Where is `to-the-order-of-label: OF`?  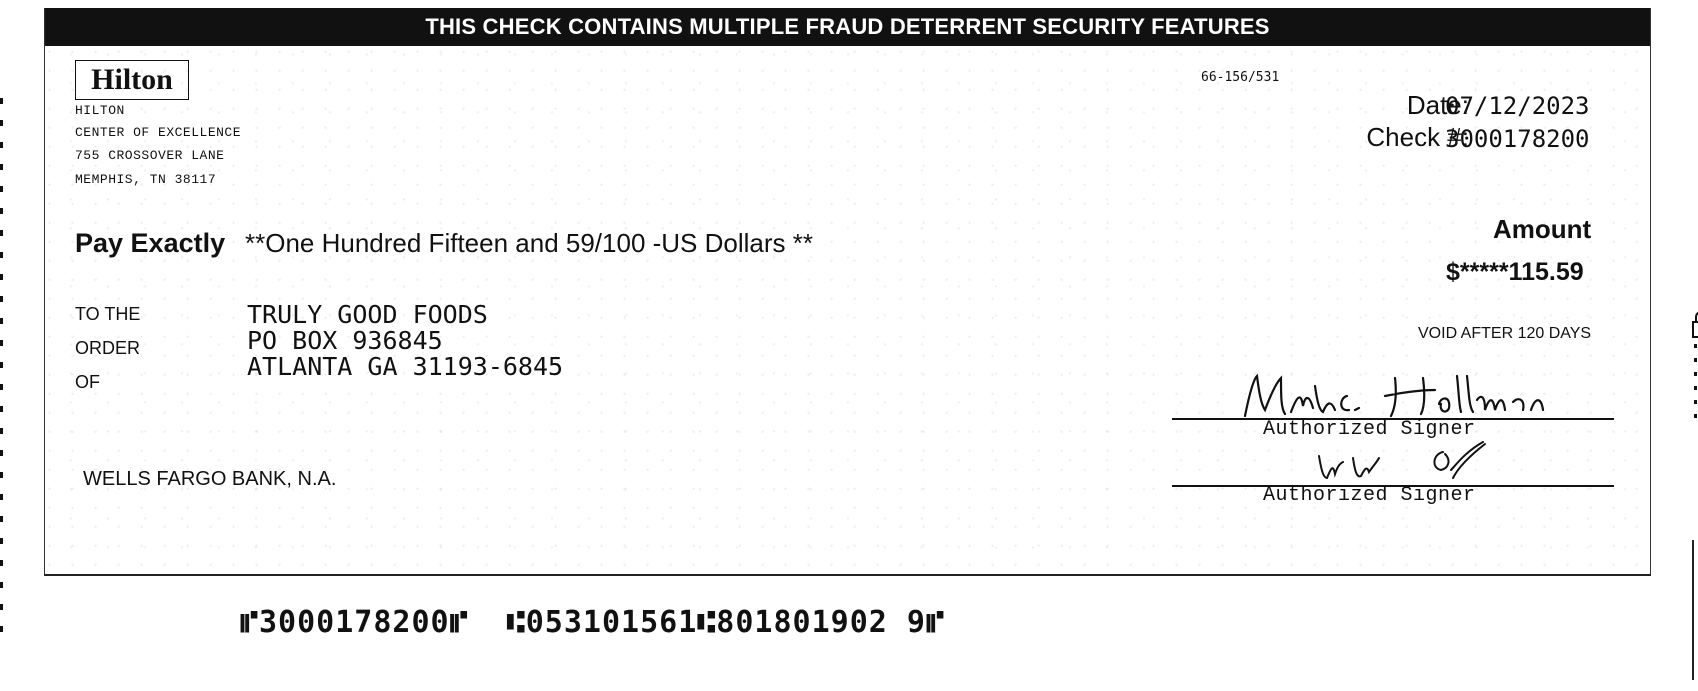
to-the-order-of-label: OF is located at coordinates (87, 382).